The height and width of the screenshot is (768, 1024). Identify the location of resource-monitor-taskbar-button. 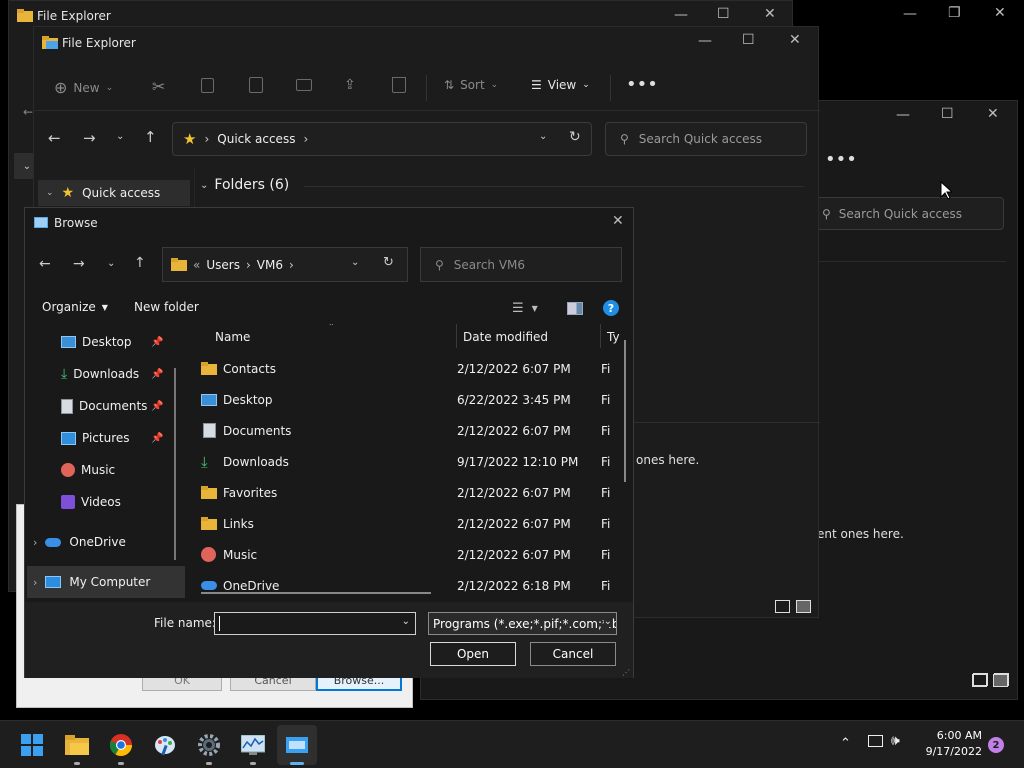
(253, 745).